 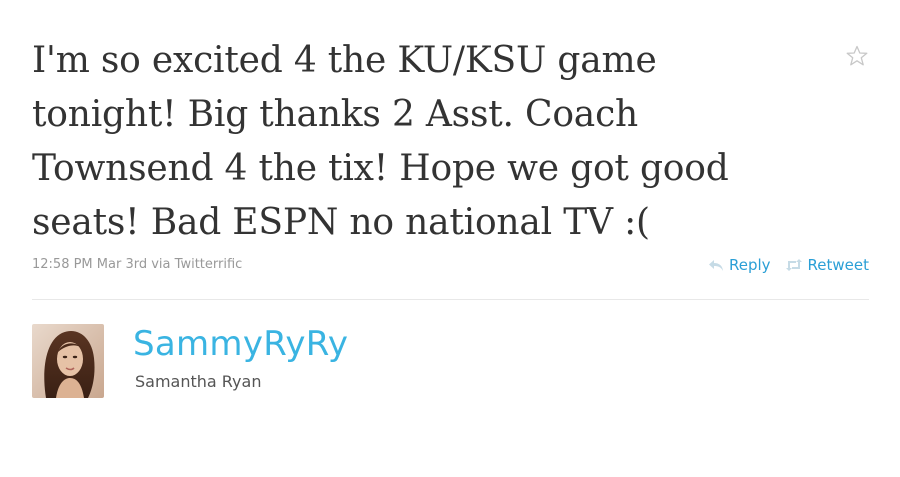 What do you see at coordinates (380, 168) in the screenshot?
I see `tweet-text-line: Townsend 4 the tix! Hope we got good` at bounding box center [380, 168].